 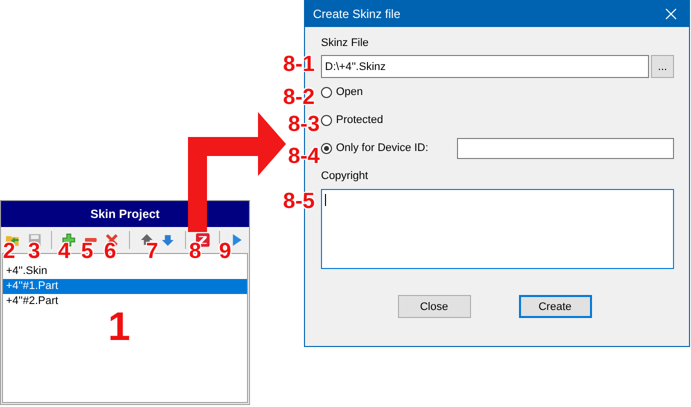 I want to click on radio-label: Open, so click(x=349, y=92).